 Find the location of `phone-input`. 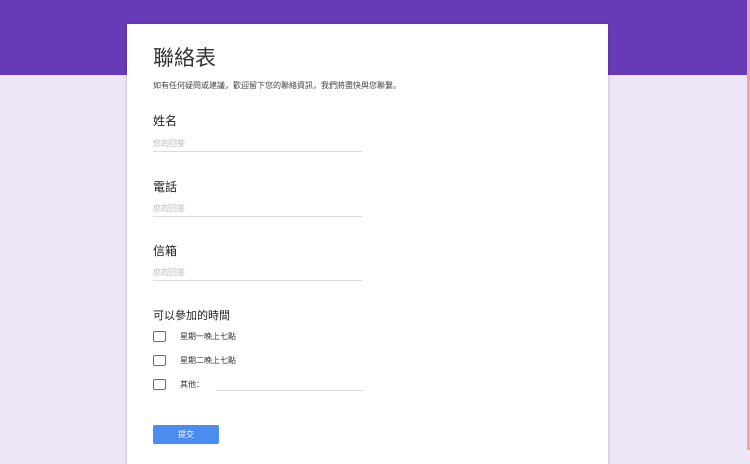

phone-input is located at coordinates (257, 209).